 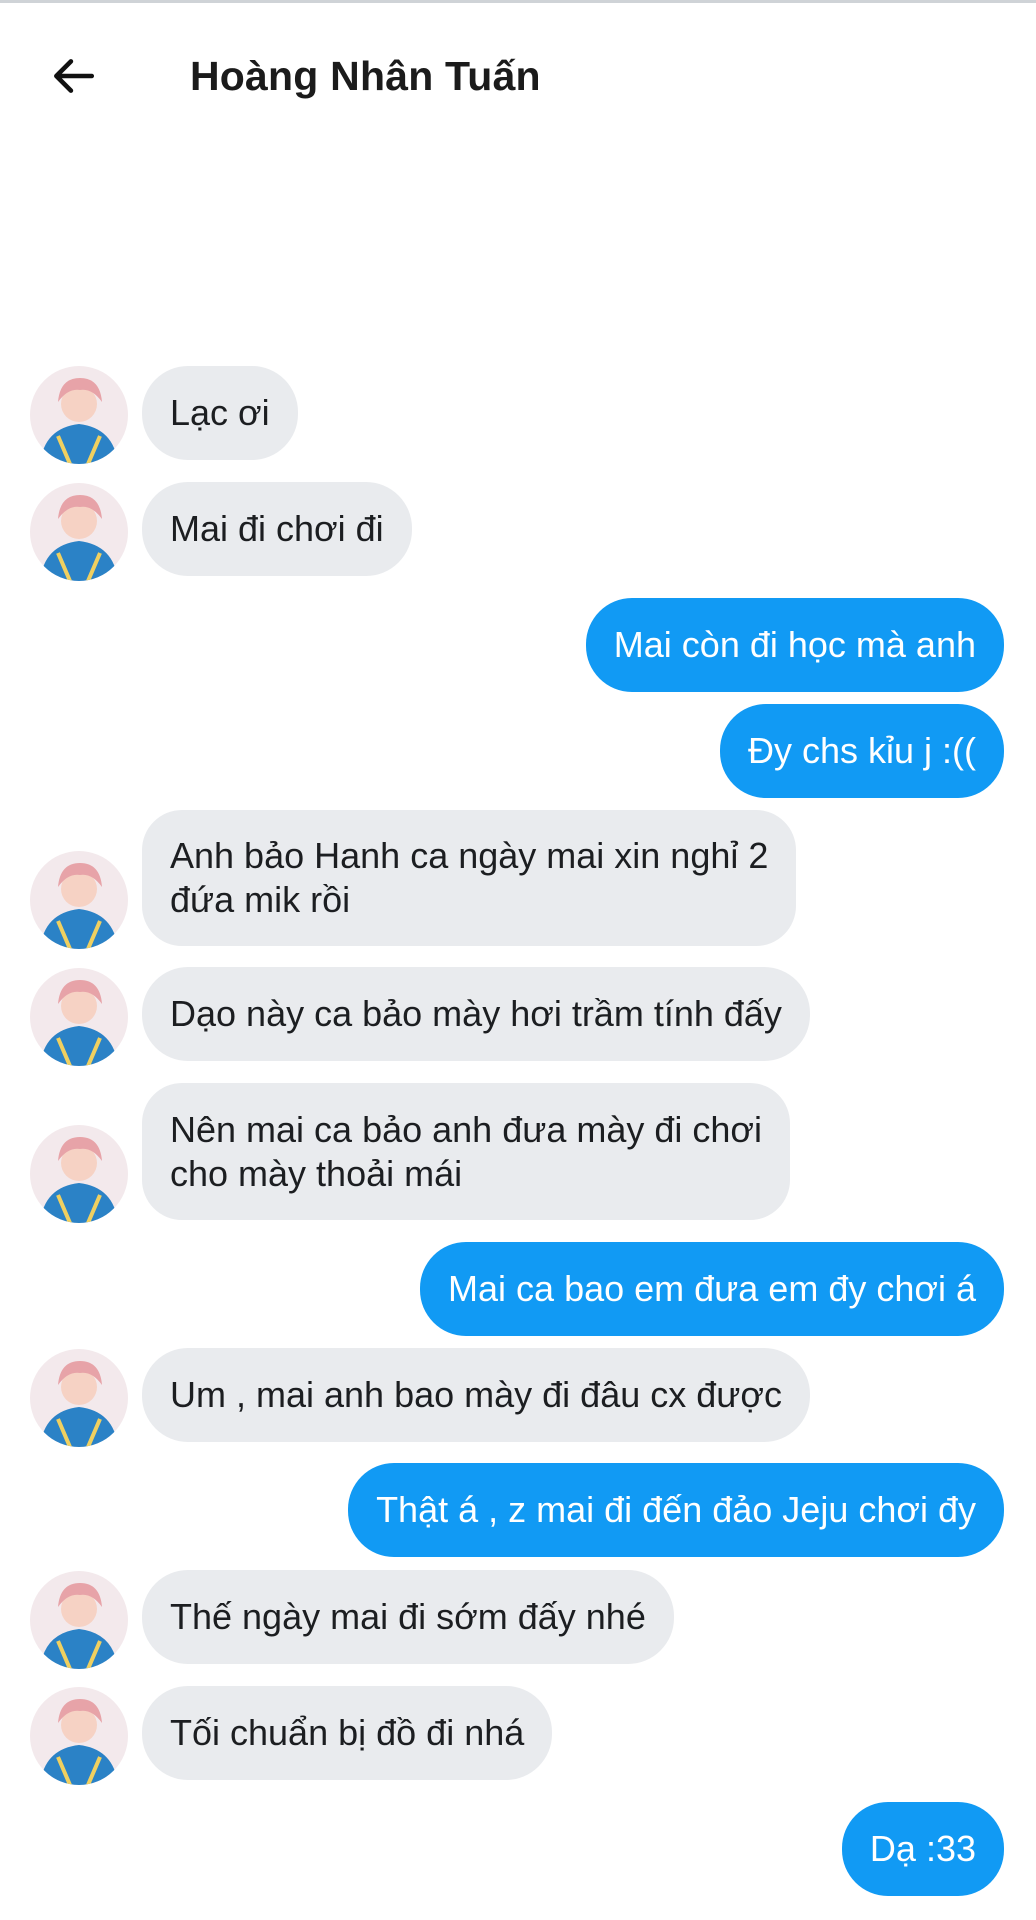 I want to click on message-sent: Mai còn đi học mà anh, so click(x=794, y=645).